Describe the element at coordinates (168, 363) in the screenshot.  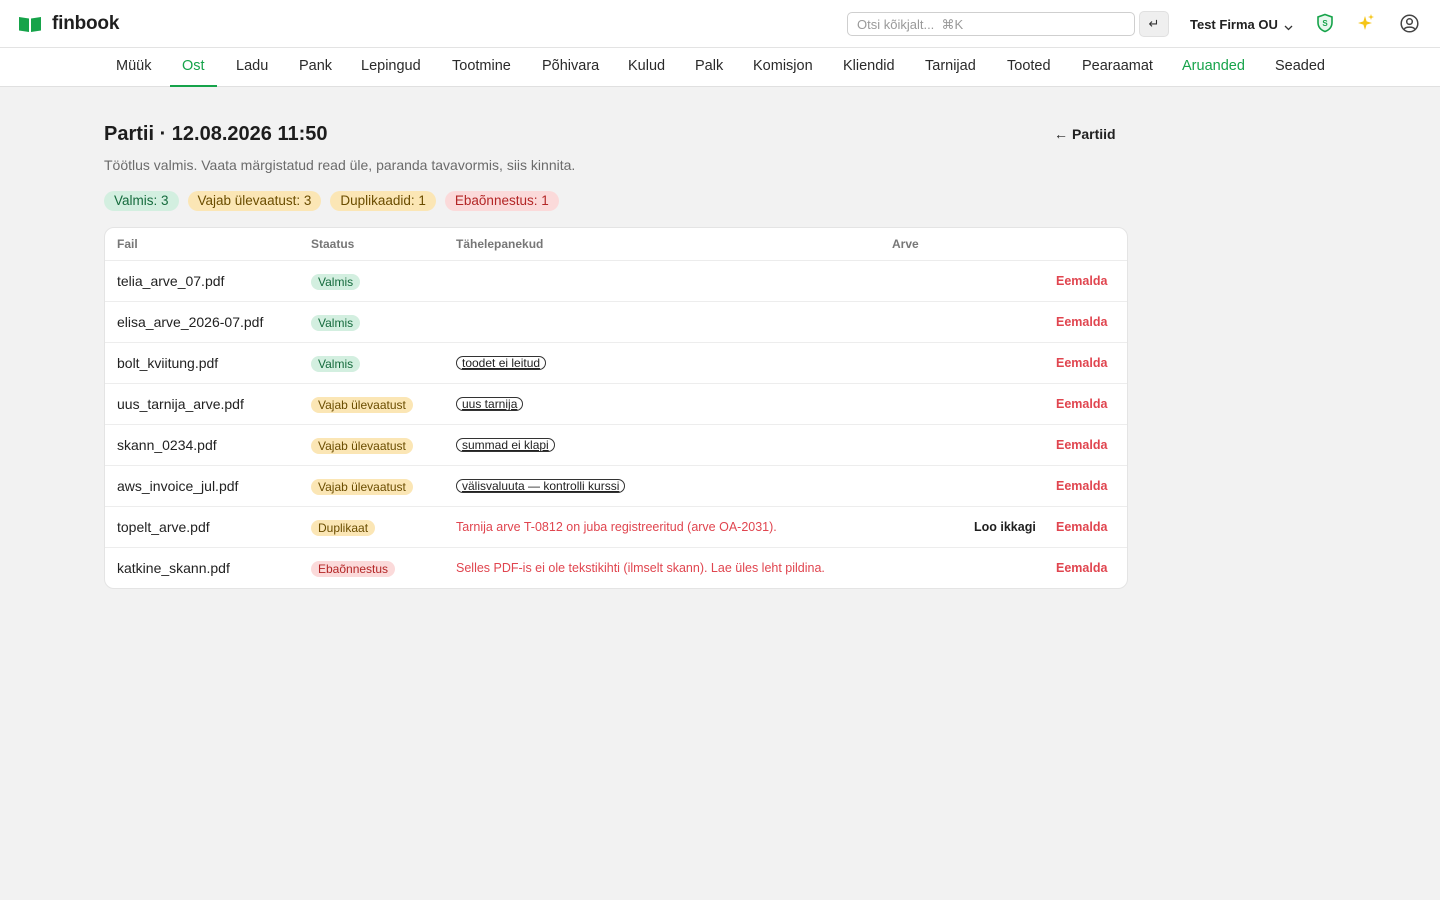
I see `file-name: bolt_kviitung.pdf` at that location.